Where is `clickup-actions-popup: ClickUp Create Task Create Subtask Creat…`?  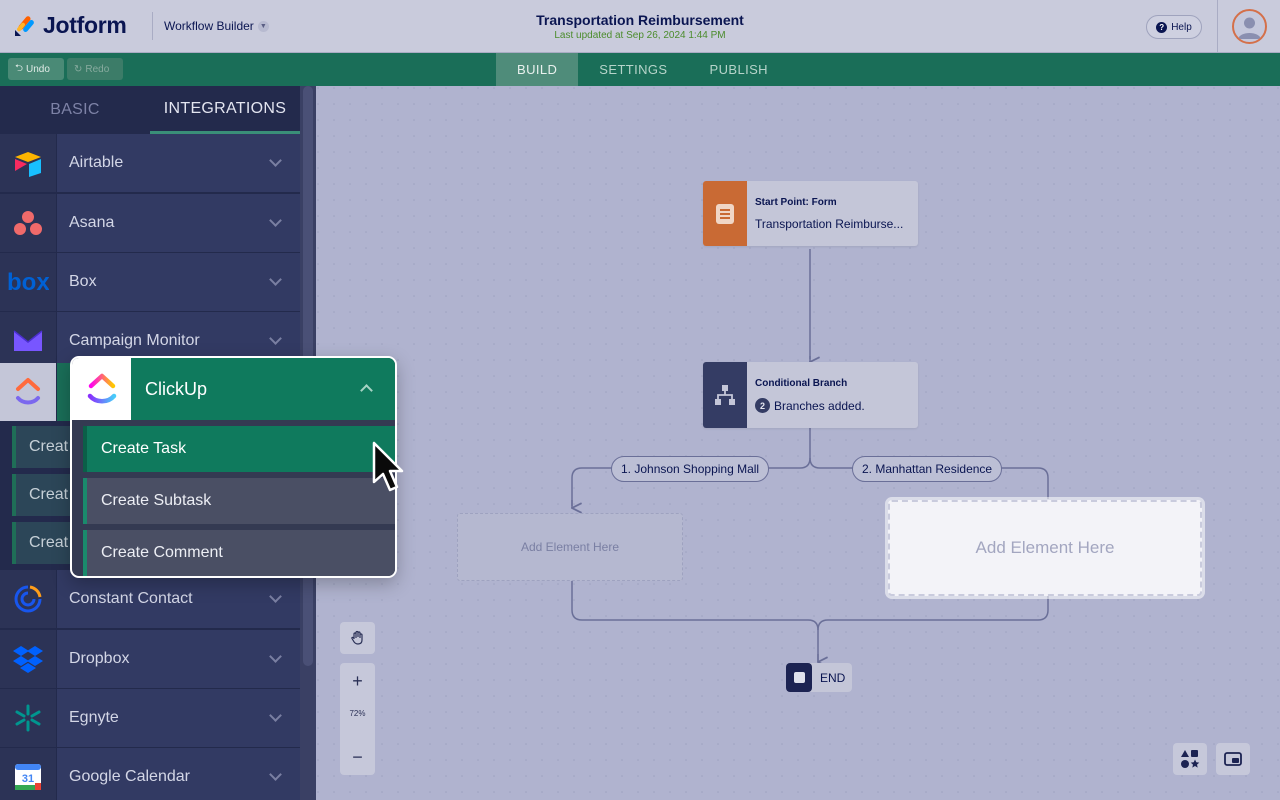 clickup-actions-popup: ClickUp Create Task Create Subtask Creat… is located at coordinates (233, 467).